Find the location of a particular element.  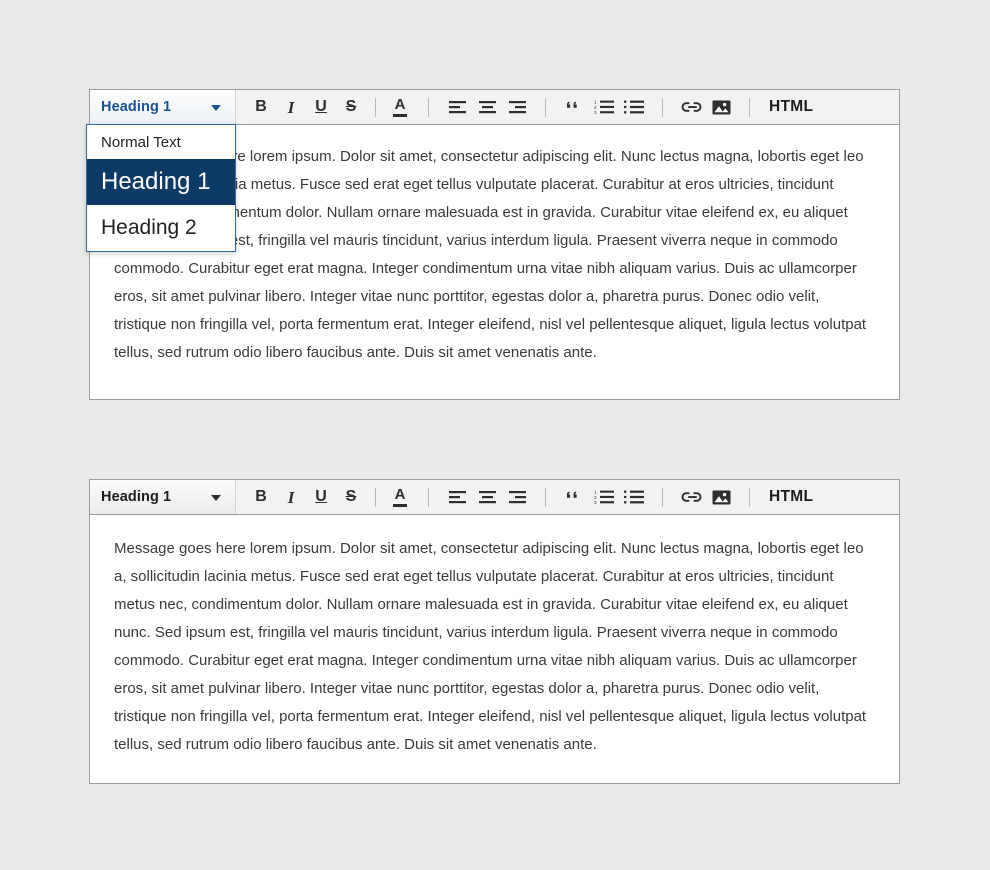

editor-toolbar-first: Heading 1 B I U S A 1 2 3 HTML is located at coordinates (494, 107).